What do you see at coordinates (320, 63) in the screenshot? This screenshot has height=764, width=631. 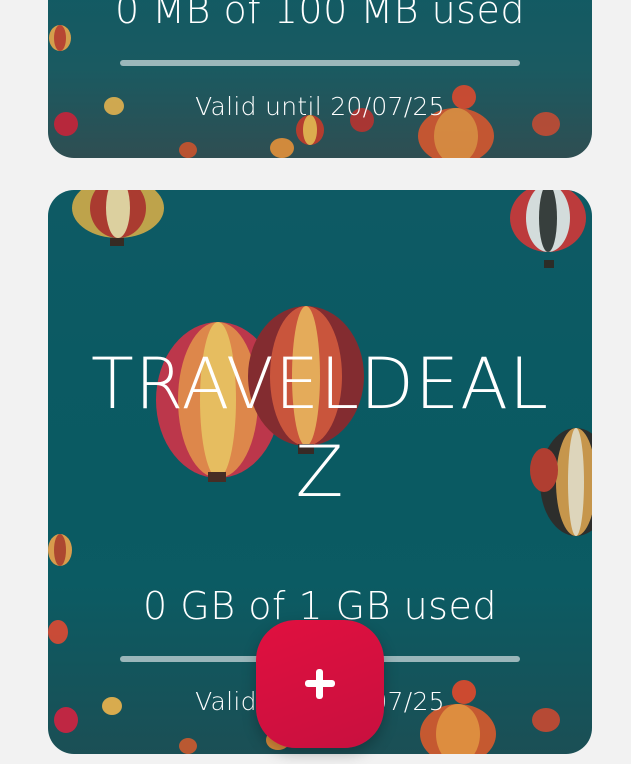 I see `usage-progress-bar` at bounding box center [320, 63].